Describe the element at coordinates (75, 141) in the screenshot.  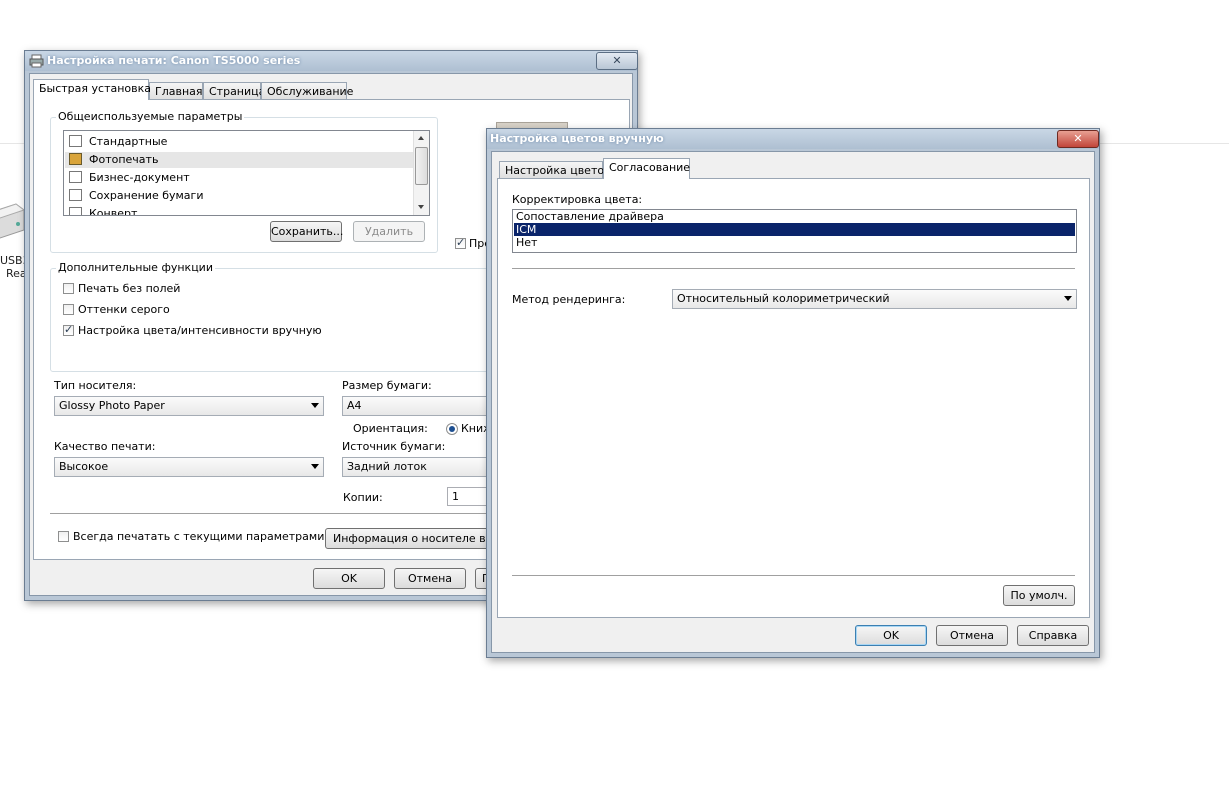
I see `document-icon` at that location.